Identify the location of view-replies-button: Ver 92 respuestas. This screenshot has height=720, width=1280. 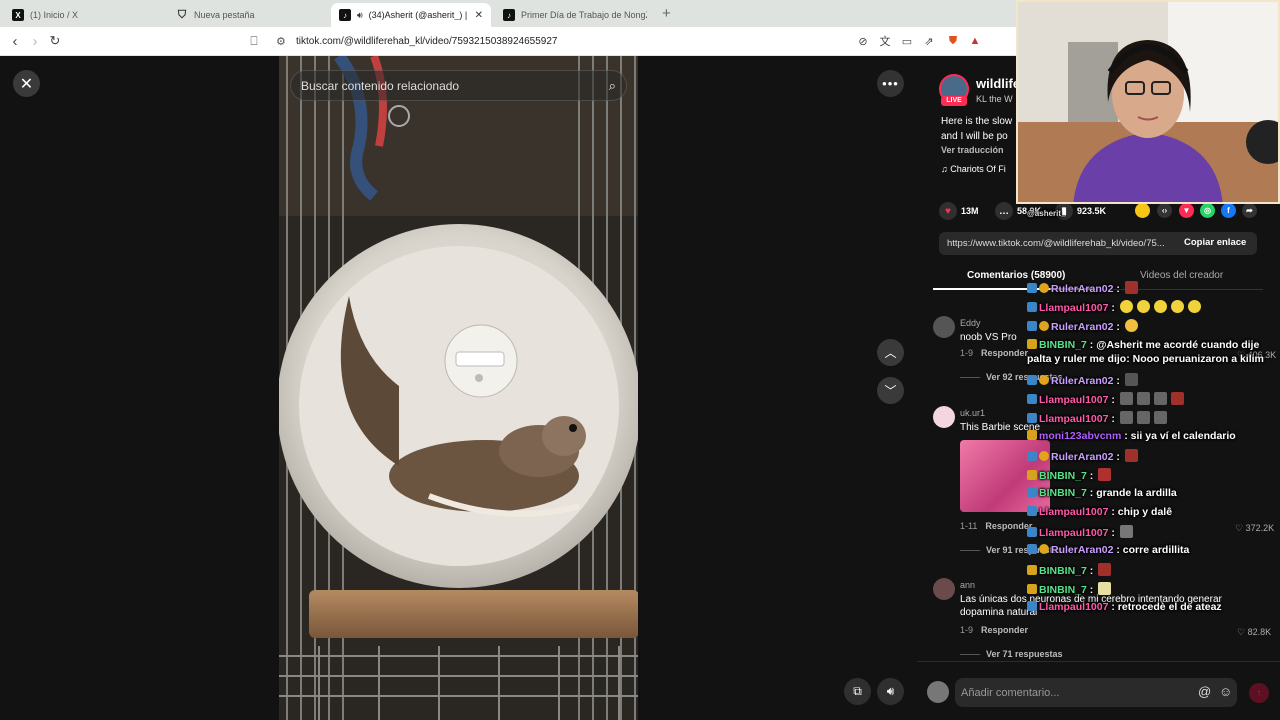
(1011, 377).